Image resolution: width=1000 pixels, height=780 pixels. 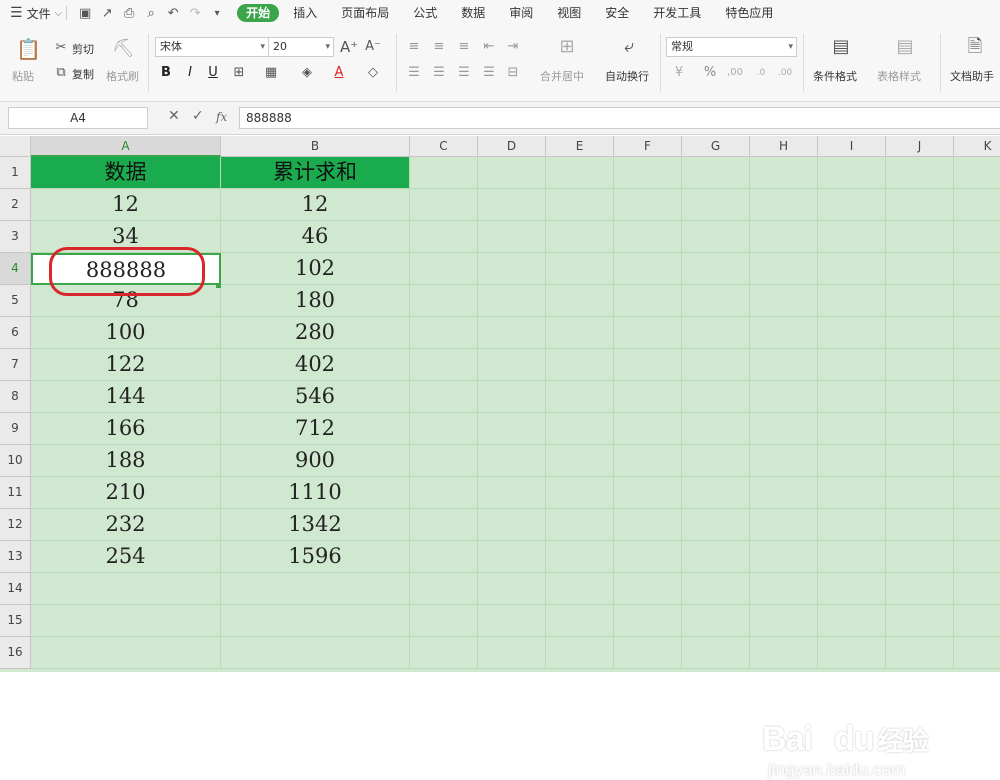 I want to click on cell-g15, so click(x=716, y=621).